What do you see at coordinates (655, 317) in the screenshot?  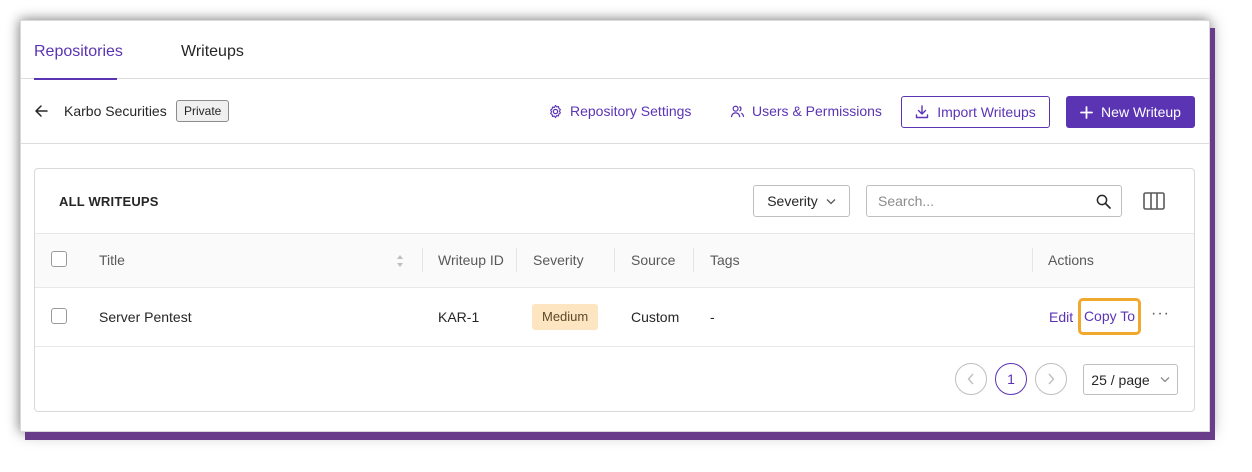 I see `row-source: Custom` at bounding box center [655, 317].